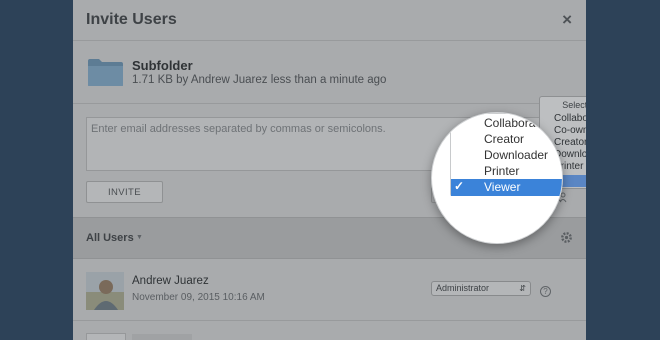 The image size is (660, 340). Describe the element at coordinates (522, 288) in the screenshot. I see `select-arrows-icon: ⇵` at that location.